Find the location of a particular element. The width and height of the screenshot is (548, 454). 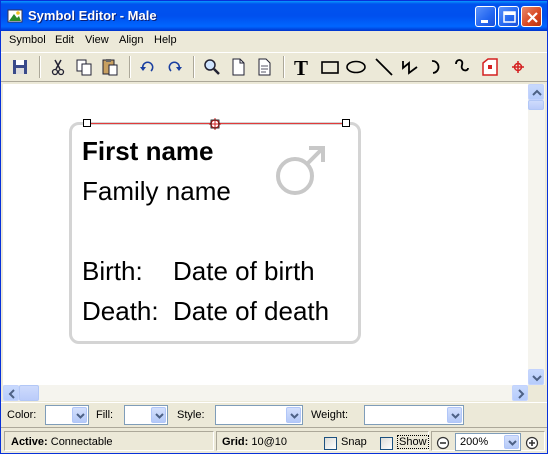

redo-button is located at coordinates (174, 67).